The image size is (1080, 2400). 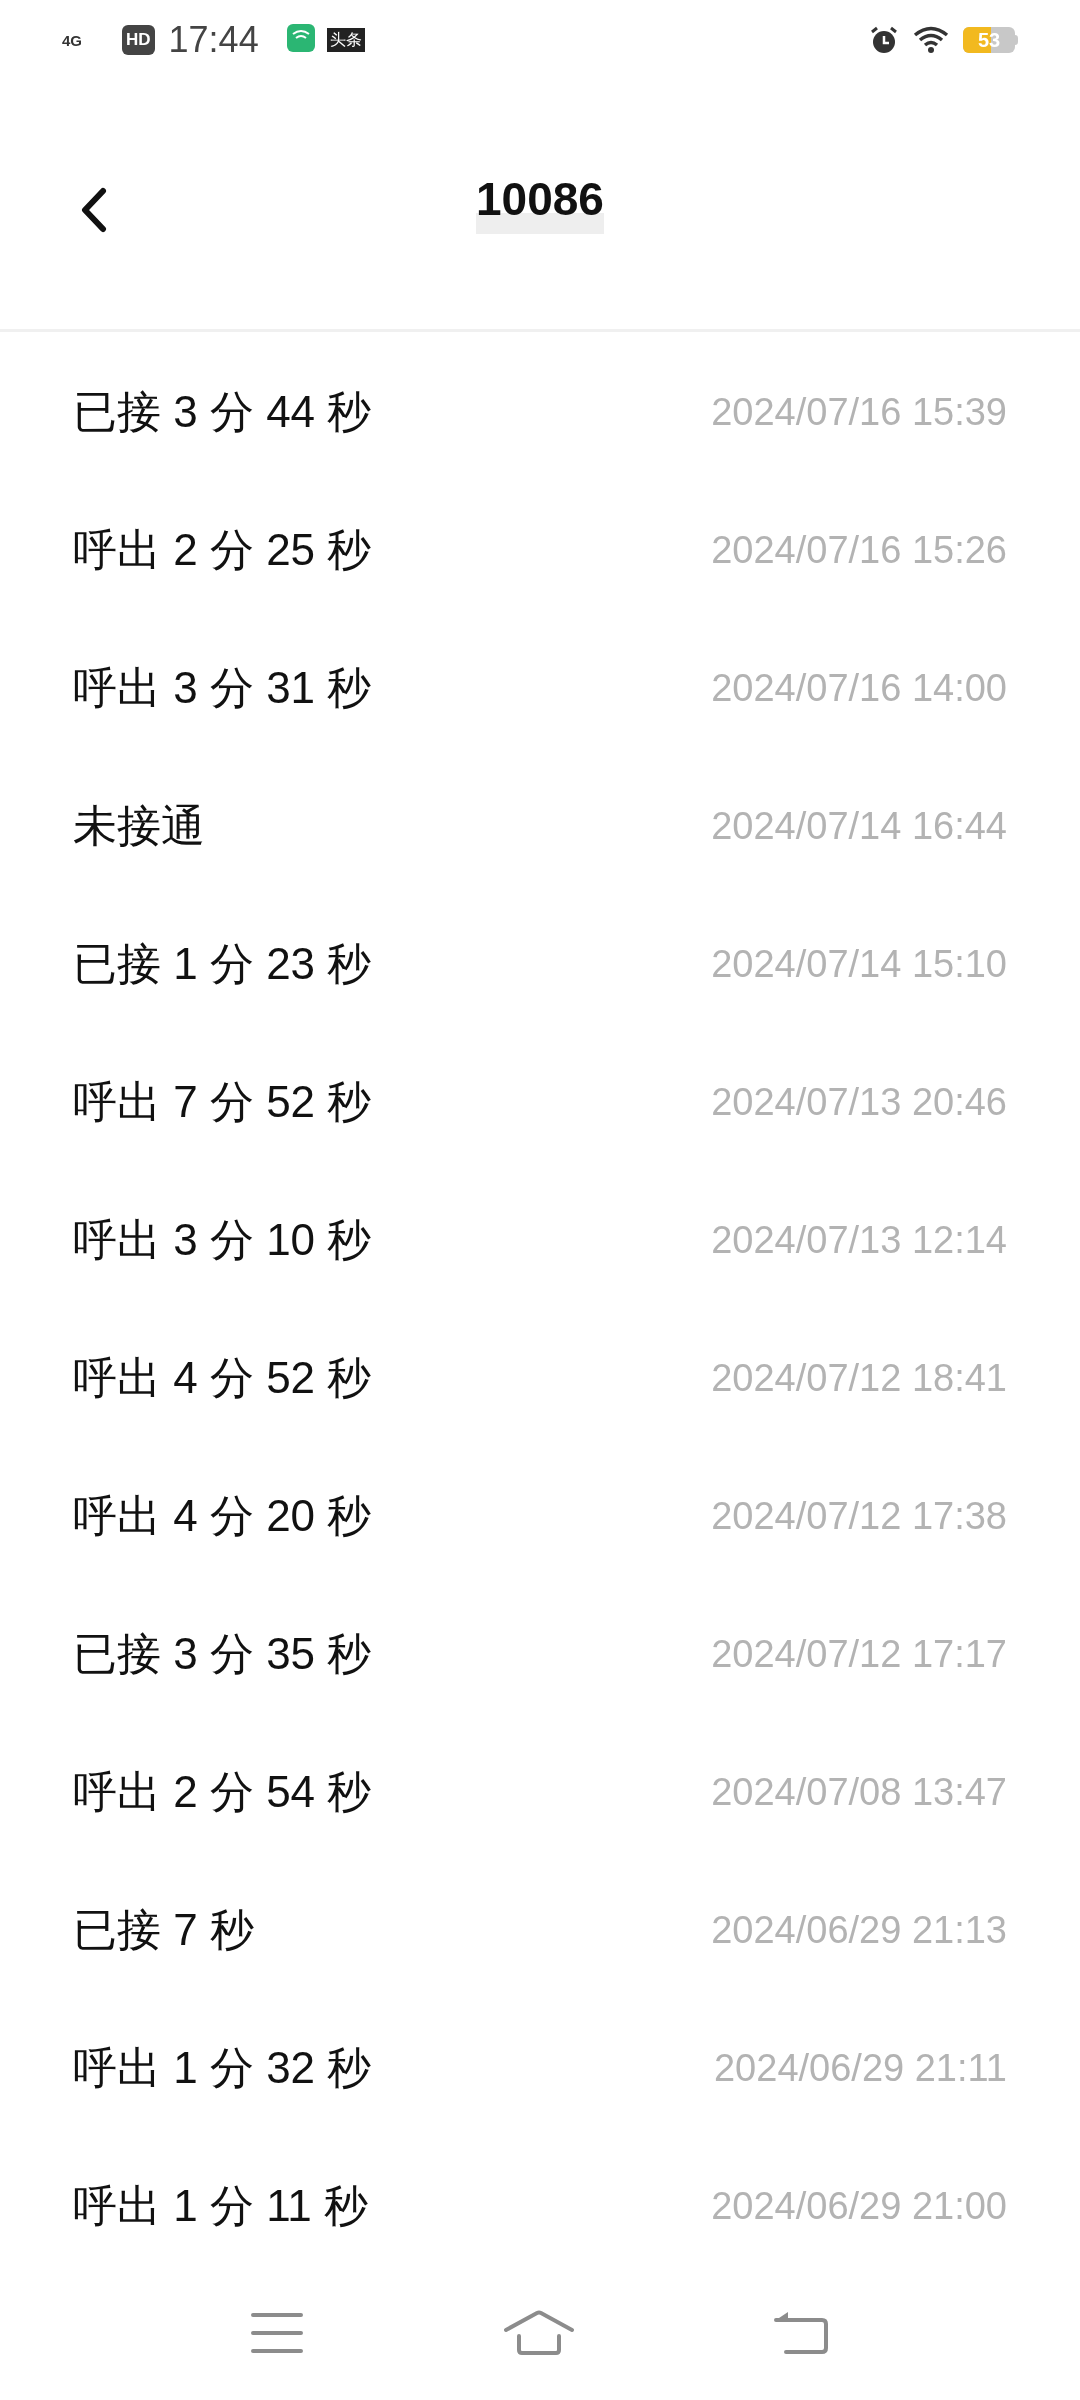 I want to click on call-summary: 已接 1 分 23 秒, so click(x=222, y=964).